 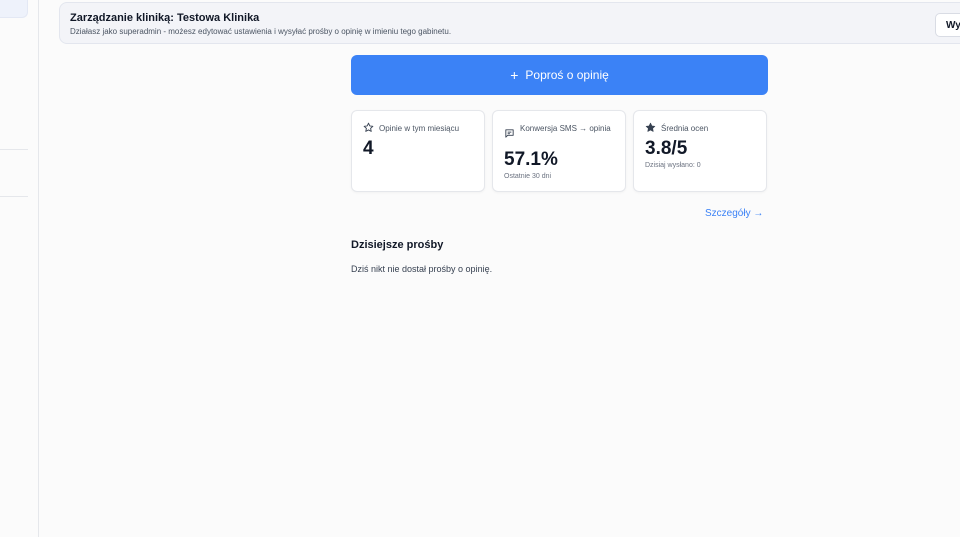 I want to click on star-filled-icon, so click(x=650, y=127).